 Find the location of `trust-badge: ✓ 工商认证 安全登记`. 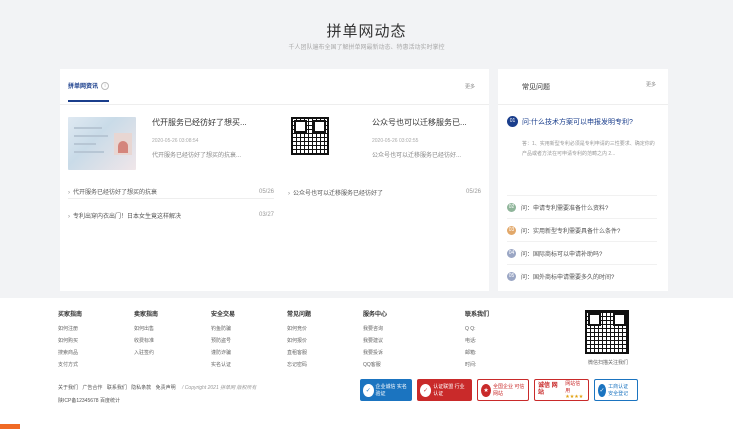

trust-badge: ✓ 工商认证 安全登记 is located at coordinates (616, 390).